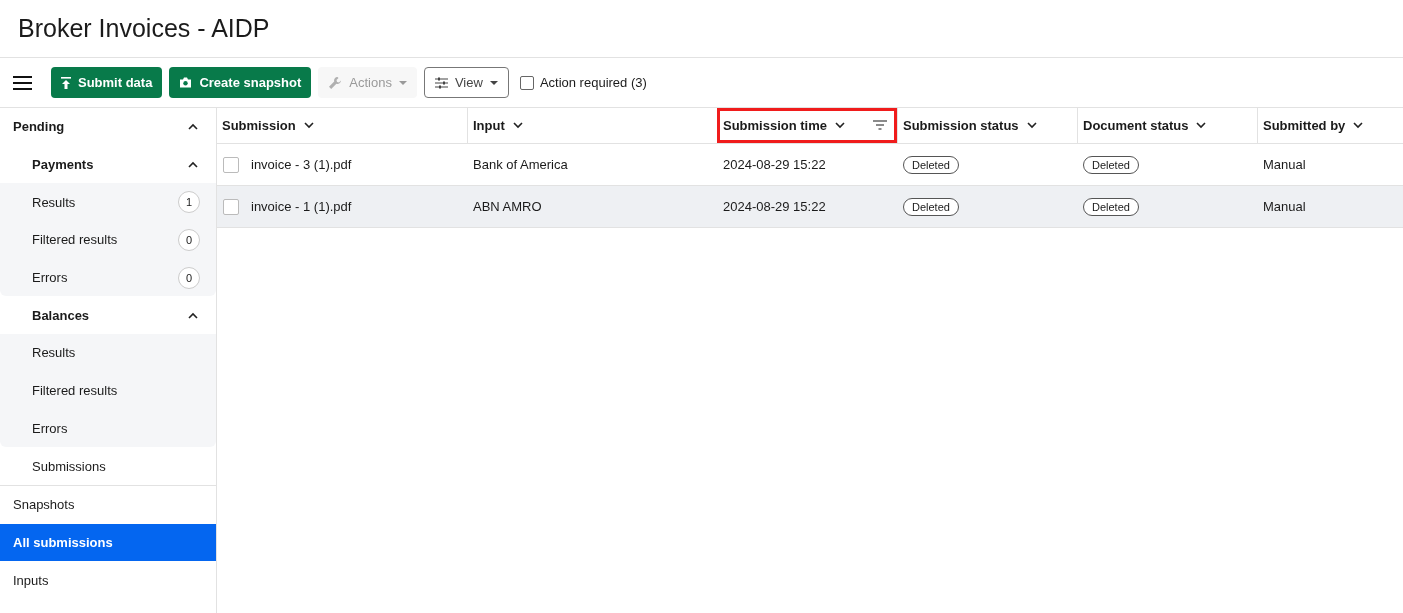  Describe the element at coordinates (66, 82) in the screenshot. I see `upload-icon` at that location.